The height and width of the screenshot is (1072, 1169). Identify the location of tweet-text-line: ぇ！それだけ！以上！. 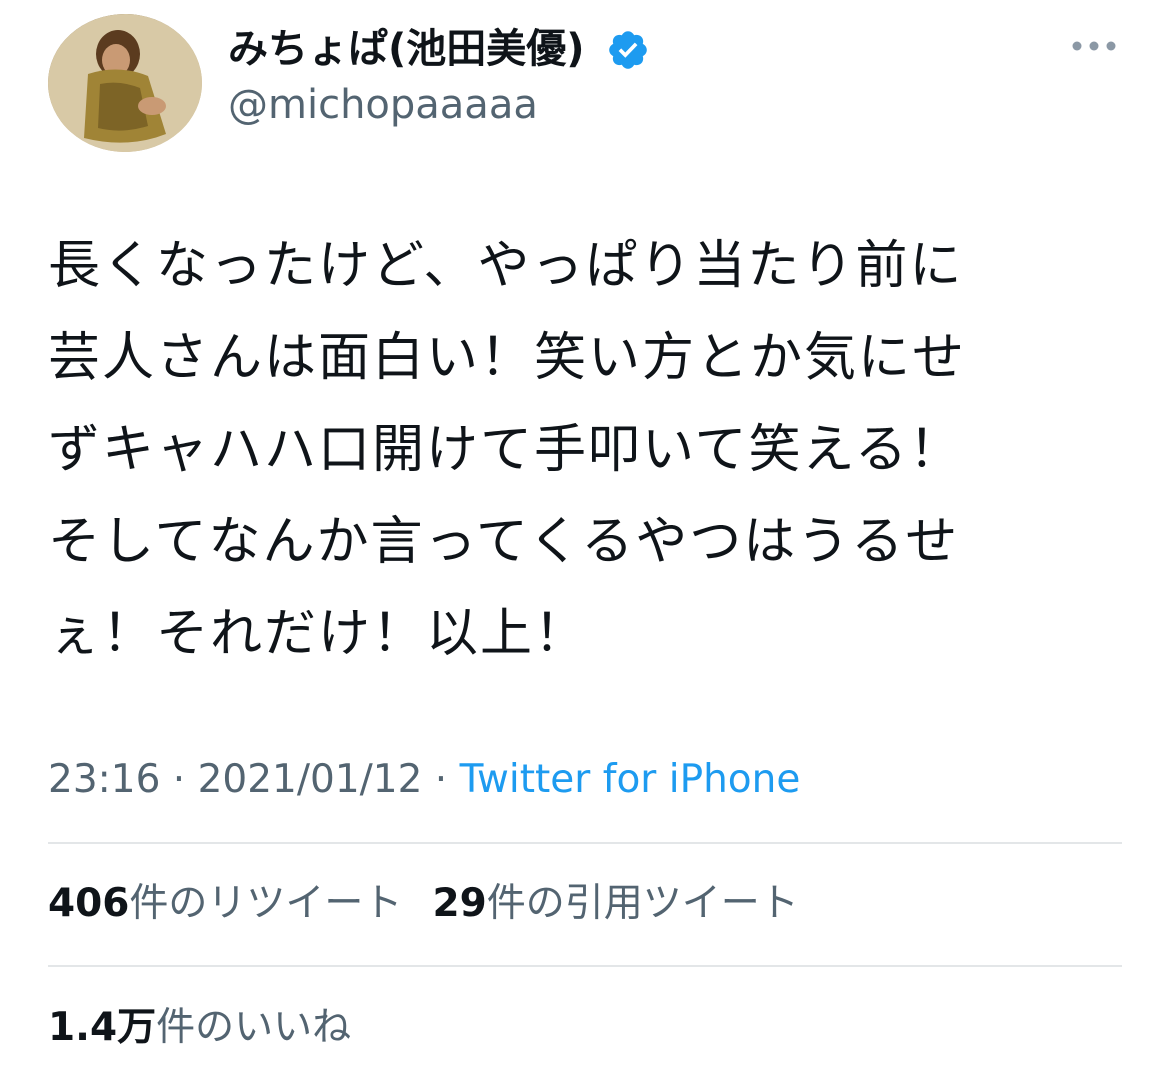
(318, 634).